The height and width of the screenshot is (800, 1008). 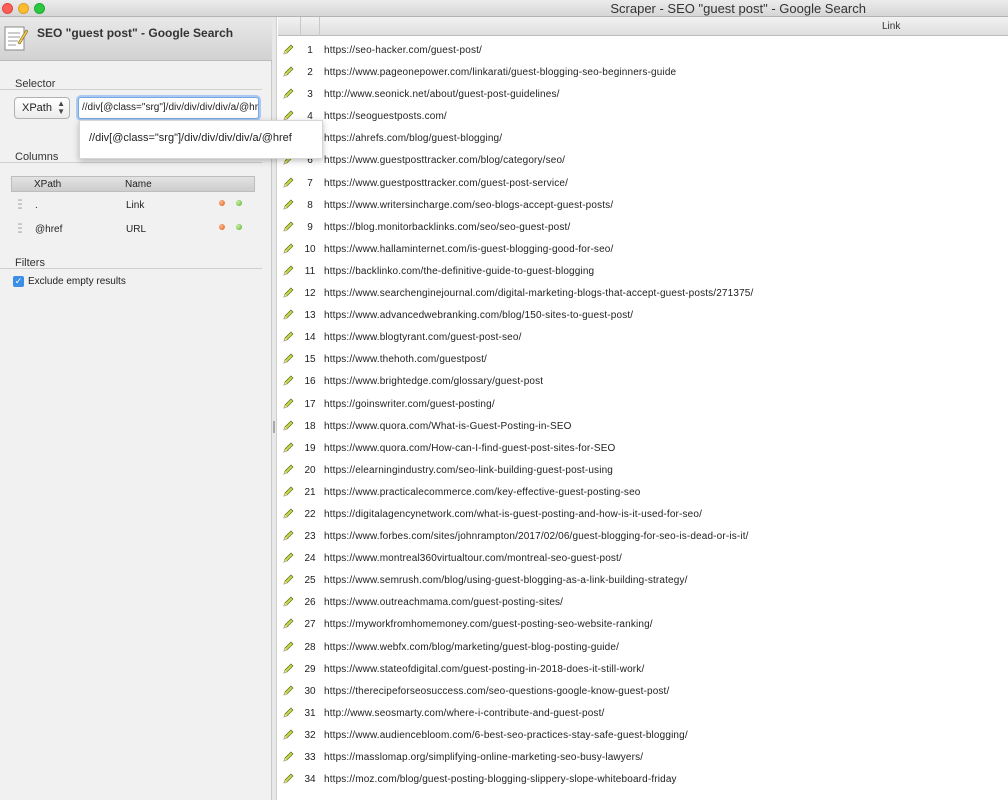 What do you see at coordinates (23, 8) in the screenshot?
I see `minimize-window-button` at bounding box center [23, 8].